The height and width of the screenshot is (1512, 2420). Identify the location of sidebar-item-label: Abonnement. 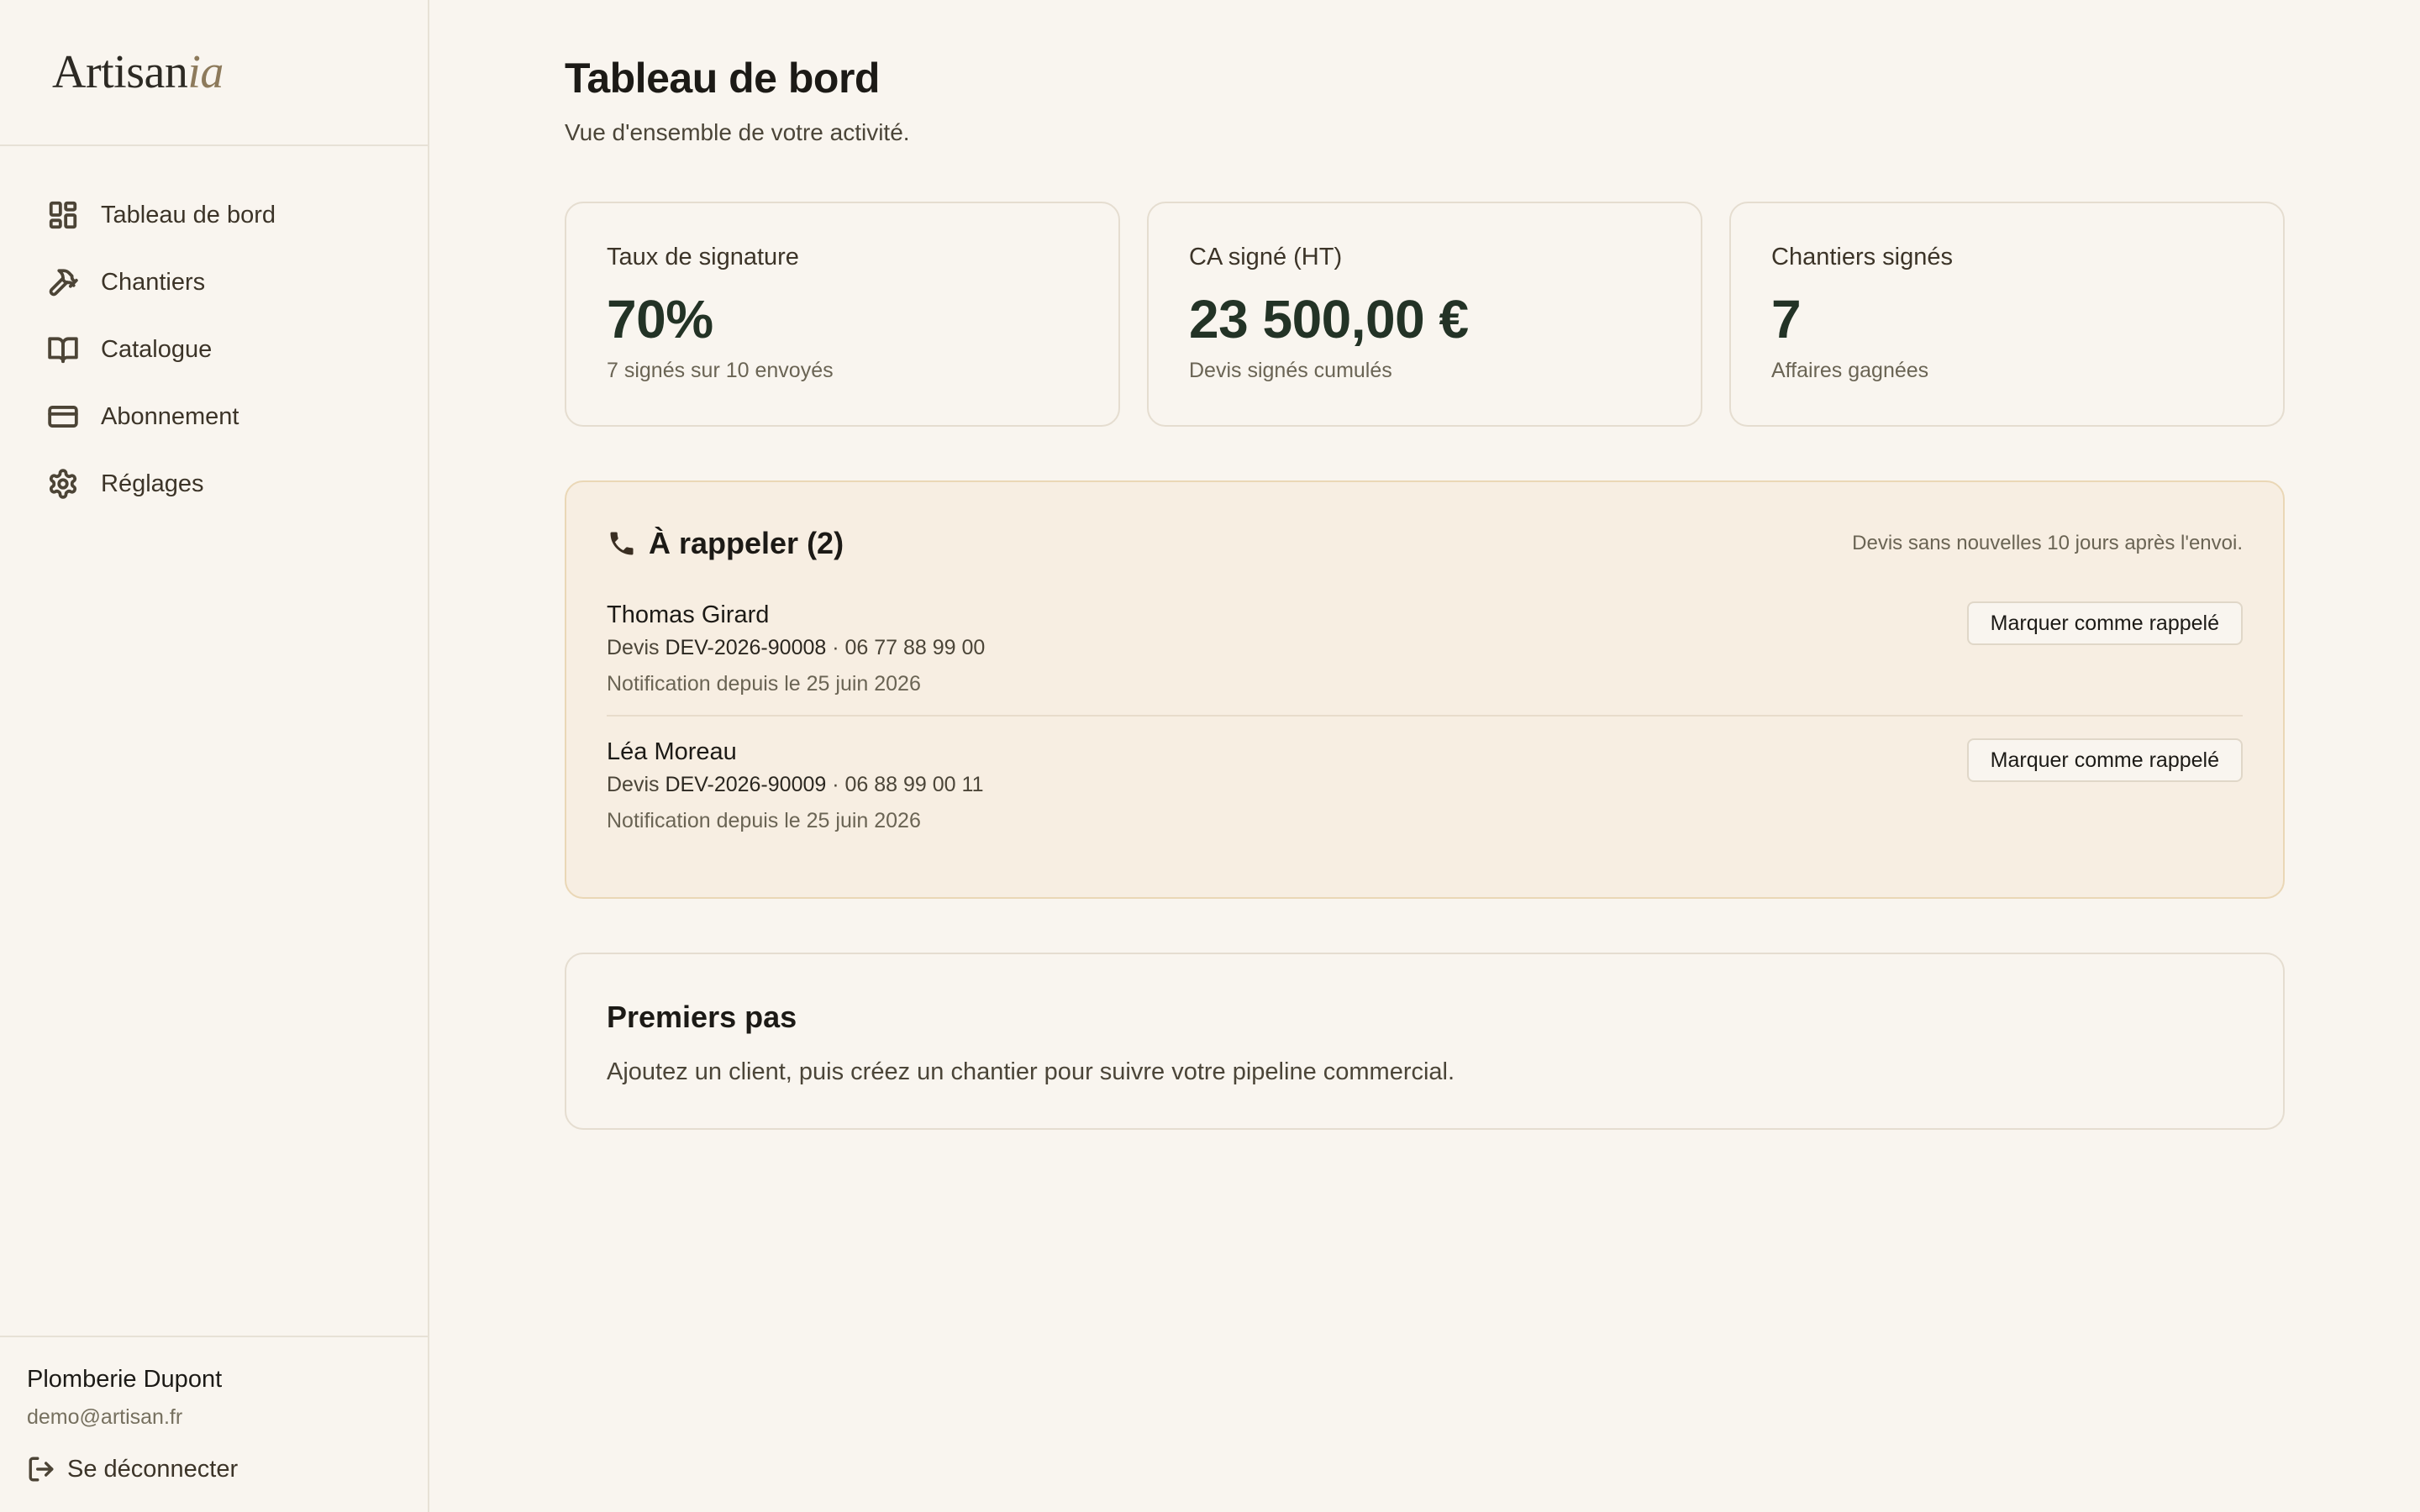
(170, 416).